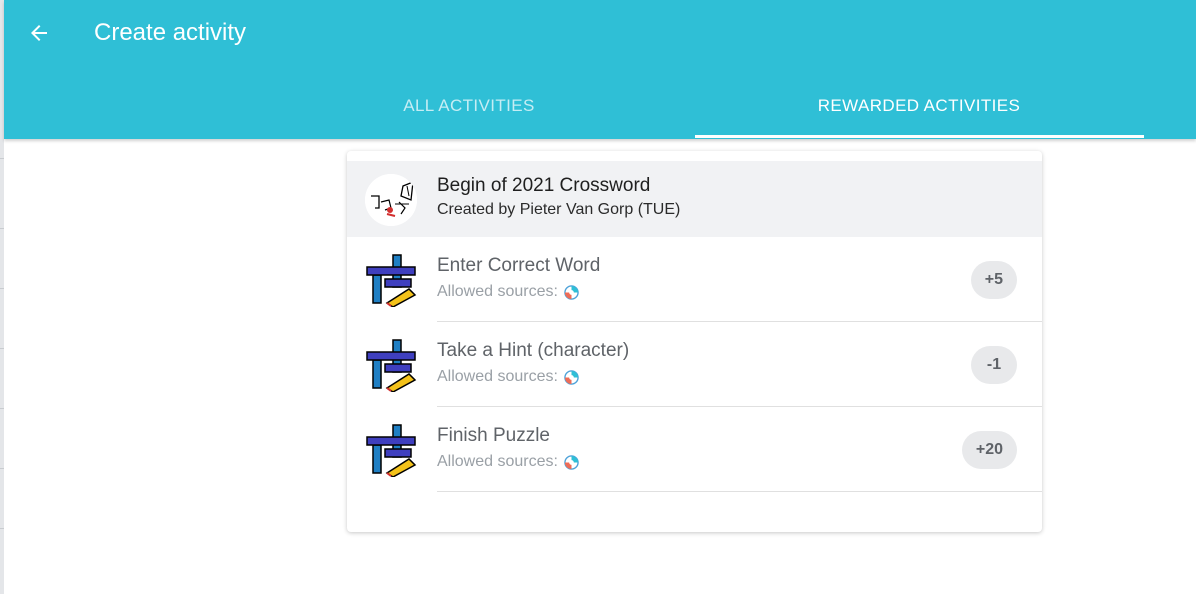  I want to click on activity-name: Enter Correct Word, so click(519, 265).